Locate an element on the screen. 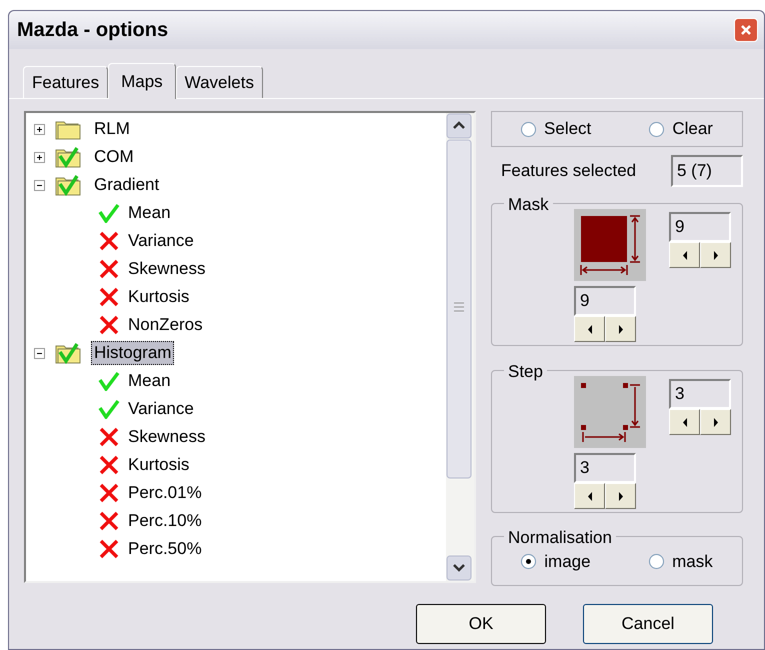 The width and height of the screenshot is (765, 650). tree-item: COM is located at coordinates (114, 157).